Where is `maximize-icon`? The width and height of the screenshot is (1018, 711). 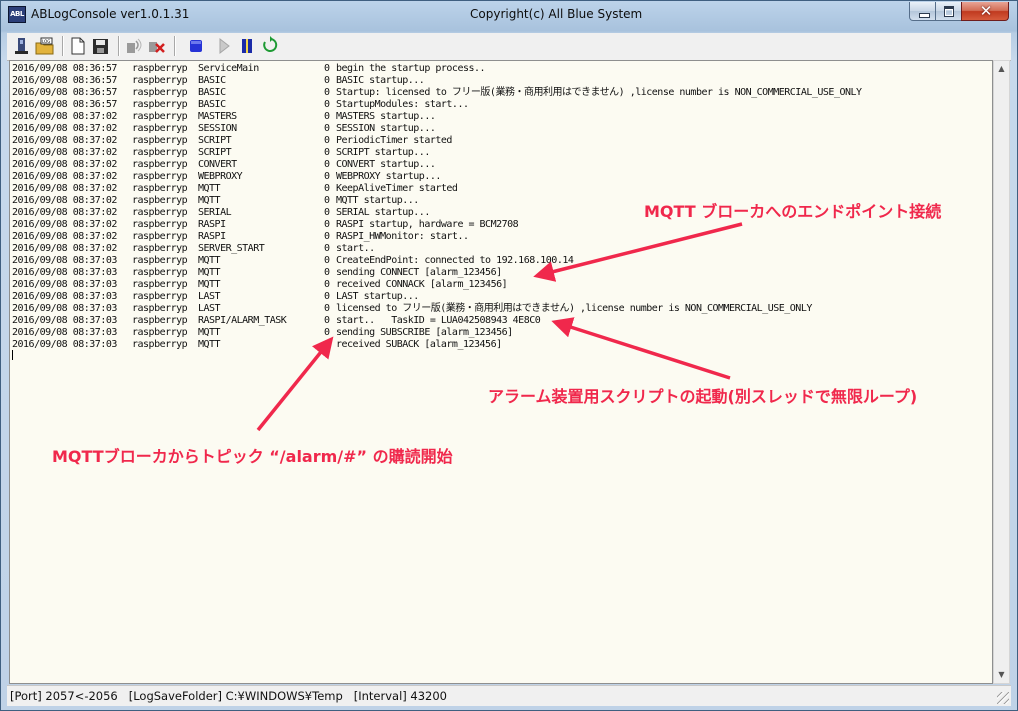
maximize-icon is located at coordinates (949, 11).